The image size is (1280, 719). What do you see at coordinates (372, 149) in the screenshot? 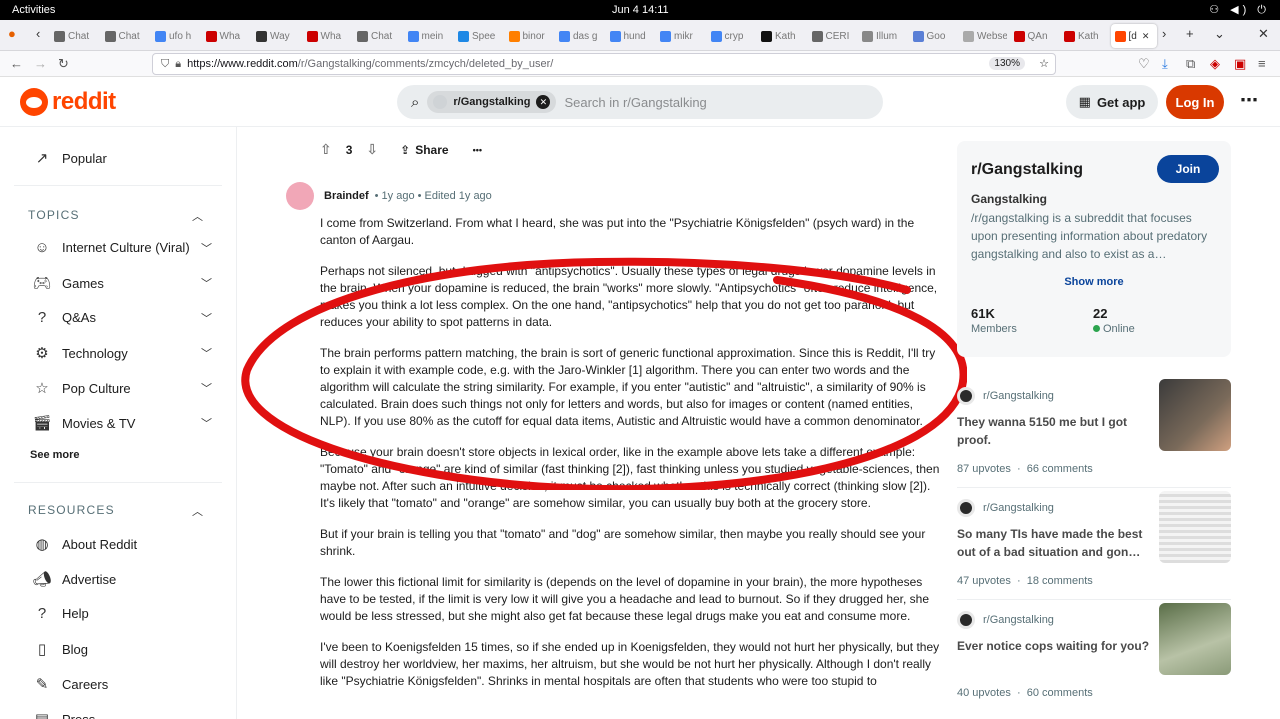
I see `downvote-icon: ⇩` at bounding box center [372, 149].